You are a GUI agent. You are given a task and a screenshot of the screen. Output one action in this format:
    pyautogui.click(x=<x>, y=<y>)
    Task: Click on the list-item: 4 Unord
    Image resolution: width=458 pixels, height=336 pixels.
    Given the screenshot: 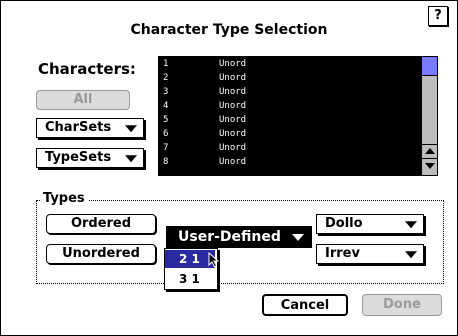 What is the action you would take?
    pyautogui.click(x=291, y=106)
    